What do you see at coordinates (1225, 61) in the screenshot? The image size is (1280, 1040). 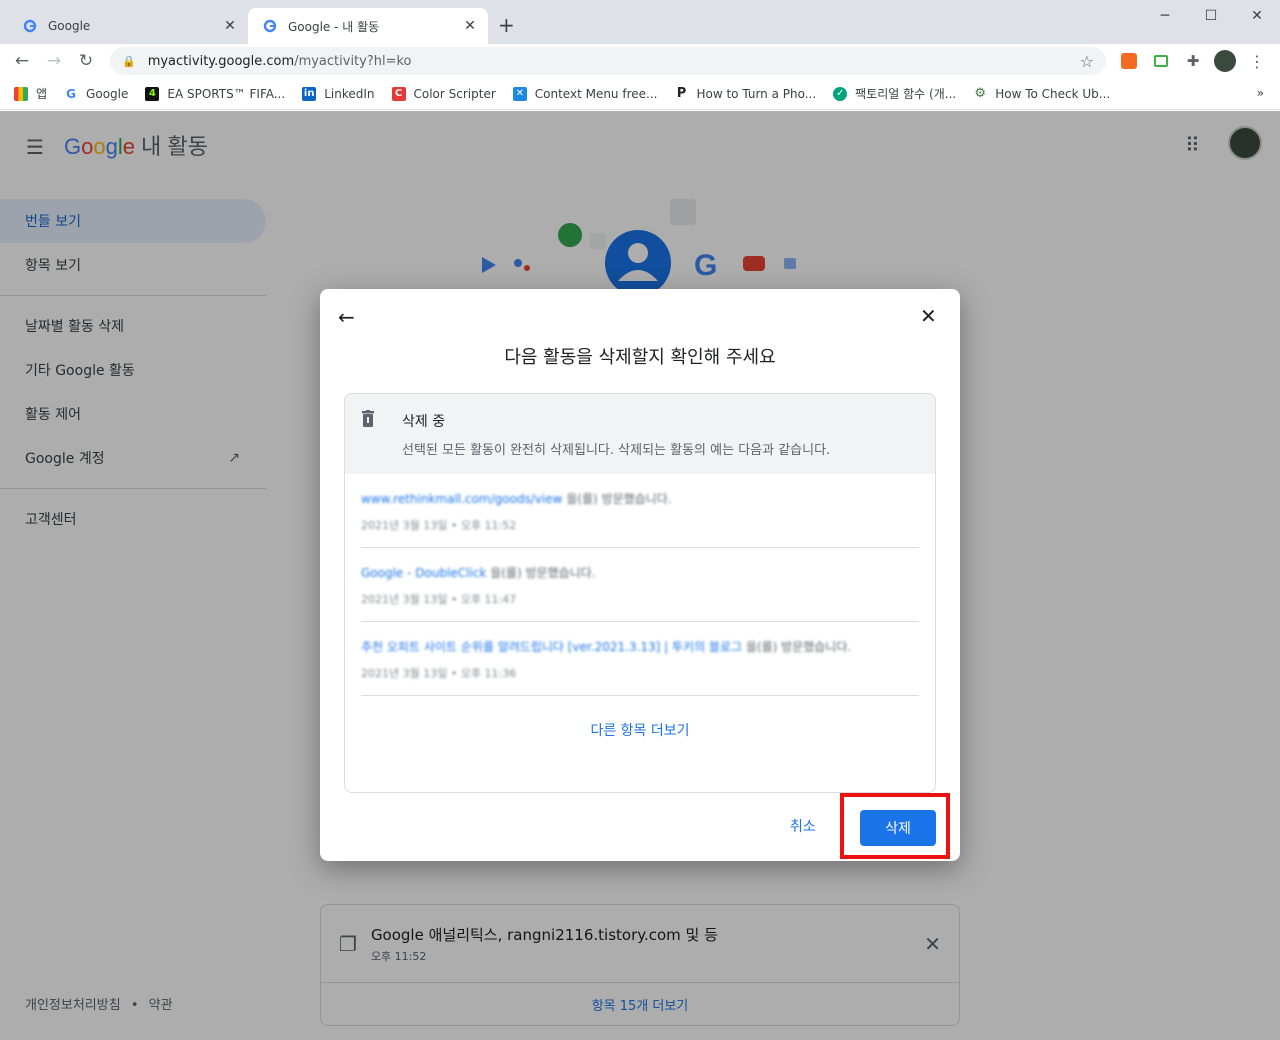 I see `profile-avatar-icon` at bounding box center [1225, 61].